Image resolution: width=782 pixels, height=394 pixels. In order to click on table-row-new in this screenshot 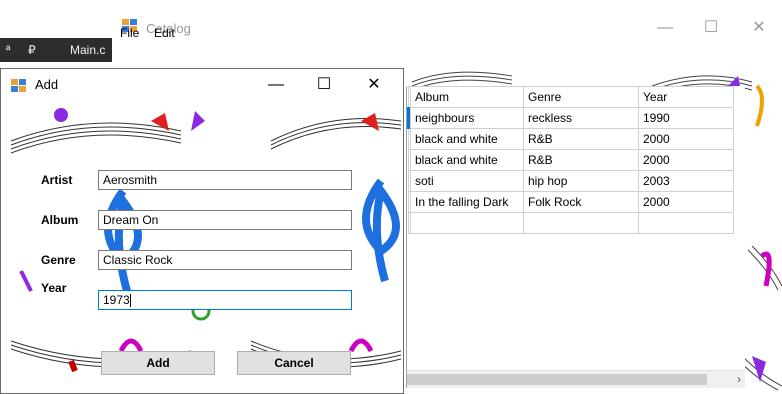, I will do `click(571, 223)`.